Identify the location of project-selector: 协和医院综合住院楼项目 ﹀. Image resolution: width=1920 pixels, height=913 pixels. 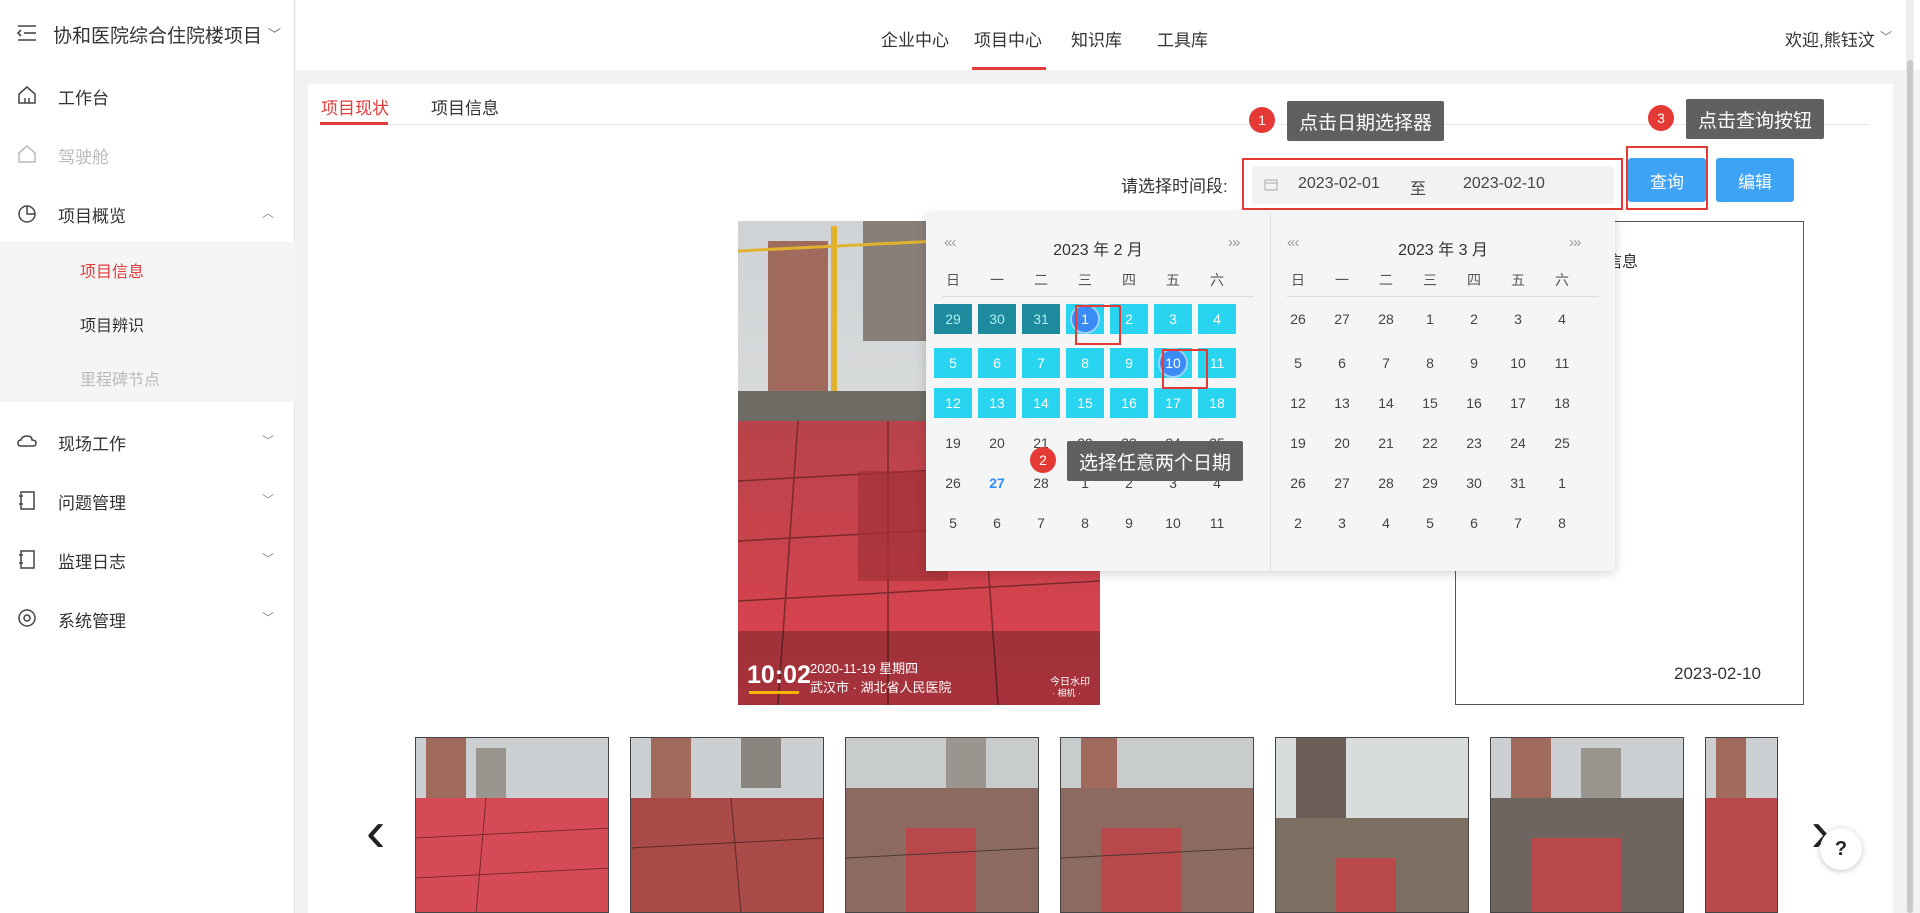
(147, 34).